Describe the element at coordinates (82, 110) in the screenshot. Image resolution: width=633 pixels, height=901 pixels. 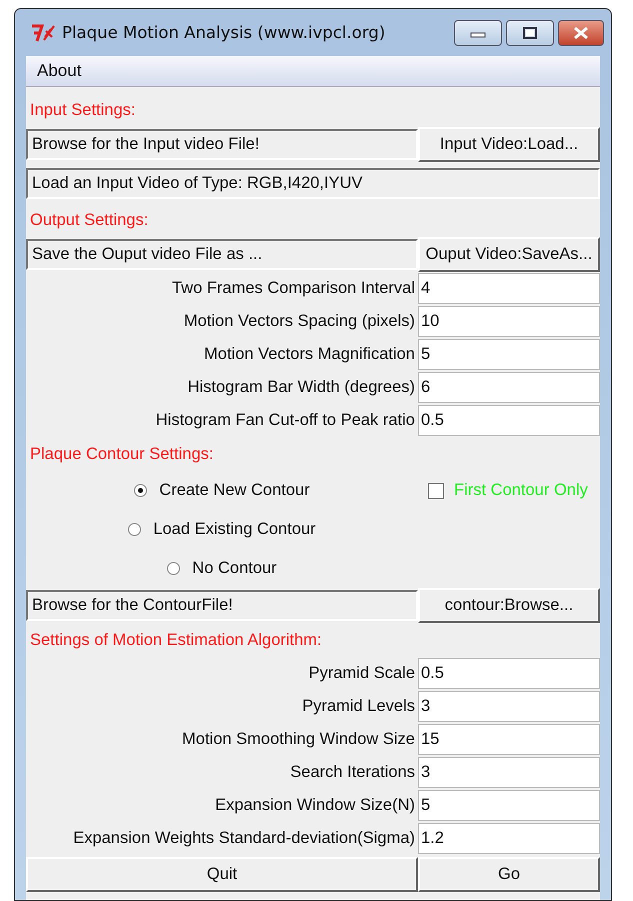
I see `section-heading: Input Settings:` at that location.